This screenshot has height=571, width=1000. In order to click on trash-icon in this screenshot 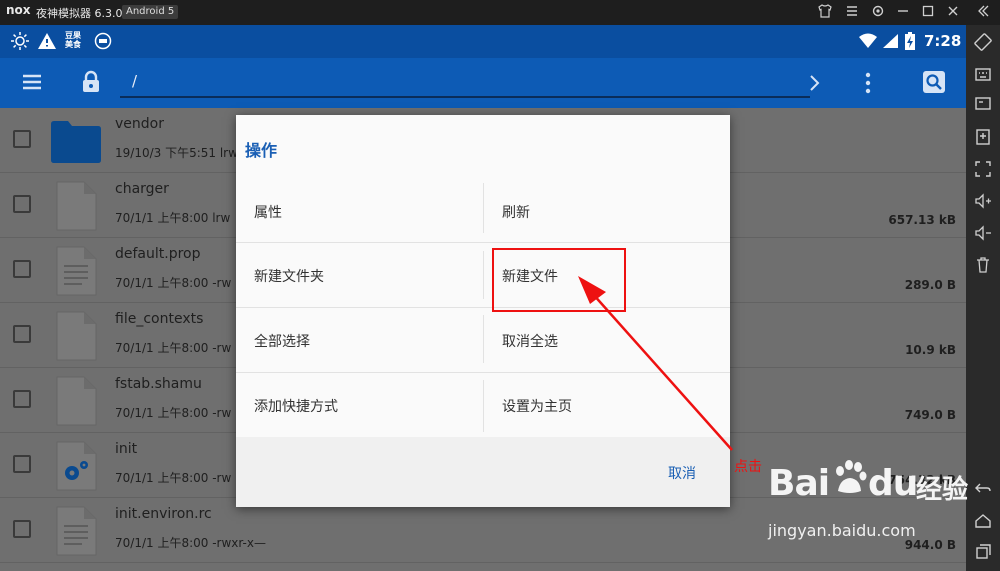, I will do `click(983, 266)`.